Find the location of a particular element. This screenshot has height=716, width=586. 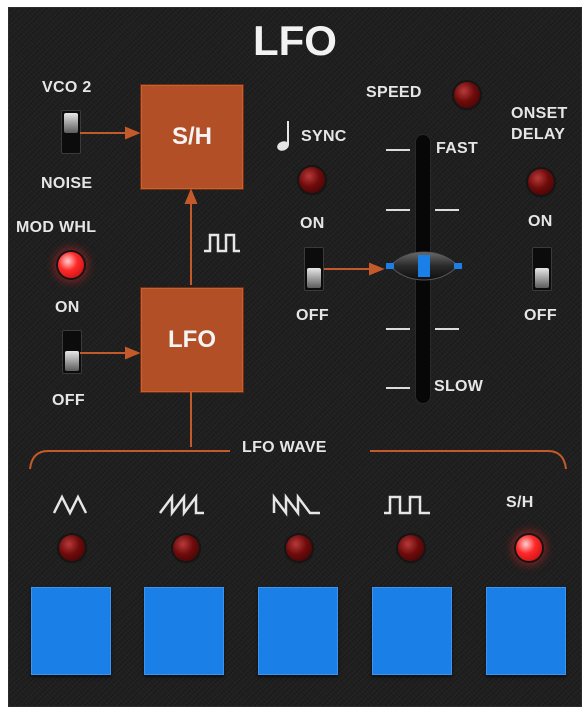

sample-hold-label: S/H is located at coordinates (520, 502).